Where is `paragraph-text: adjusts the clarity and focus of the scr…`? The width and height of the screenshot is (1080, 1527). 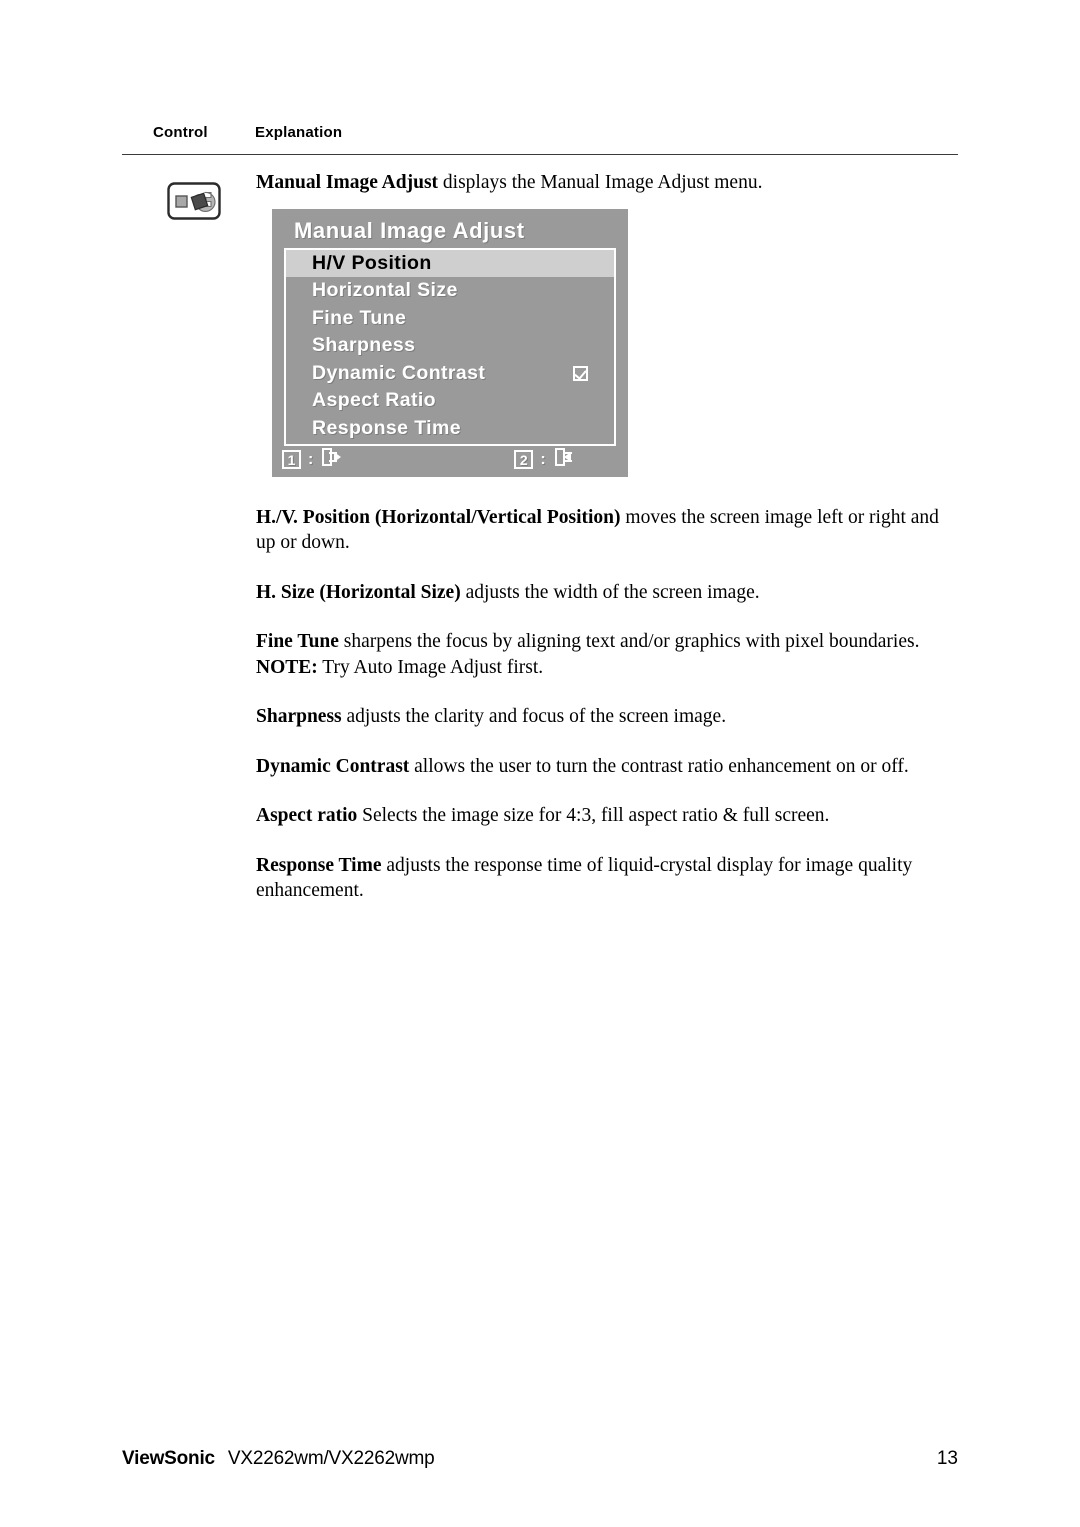
paragraph-text: adjusts the clarity and focus of the scr… is located at coordinates (534, 716).